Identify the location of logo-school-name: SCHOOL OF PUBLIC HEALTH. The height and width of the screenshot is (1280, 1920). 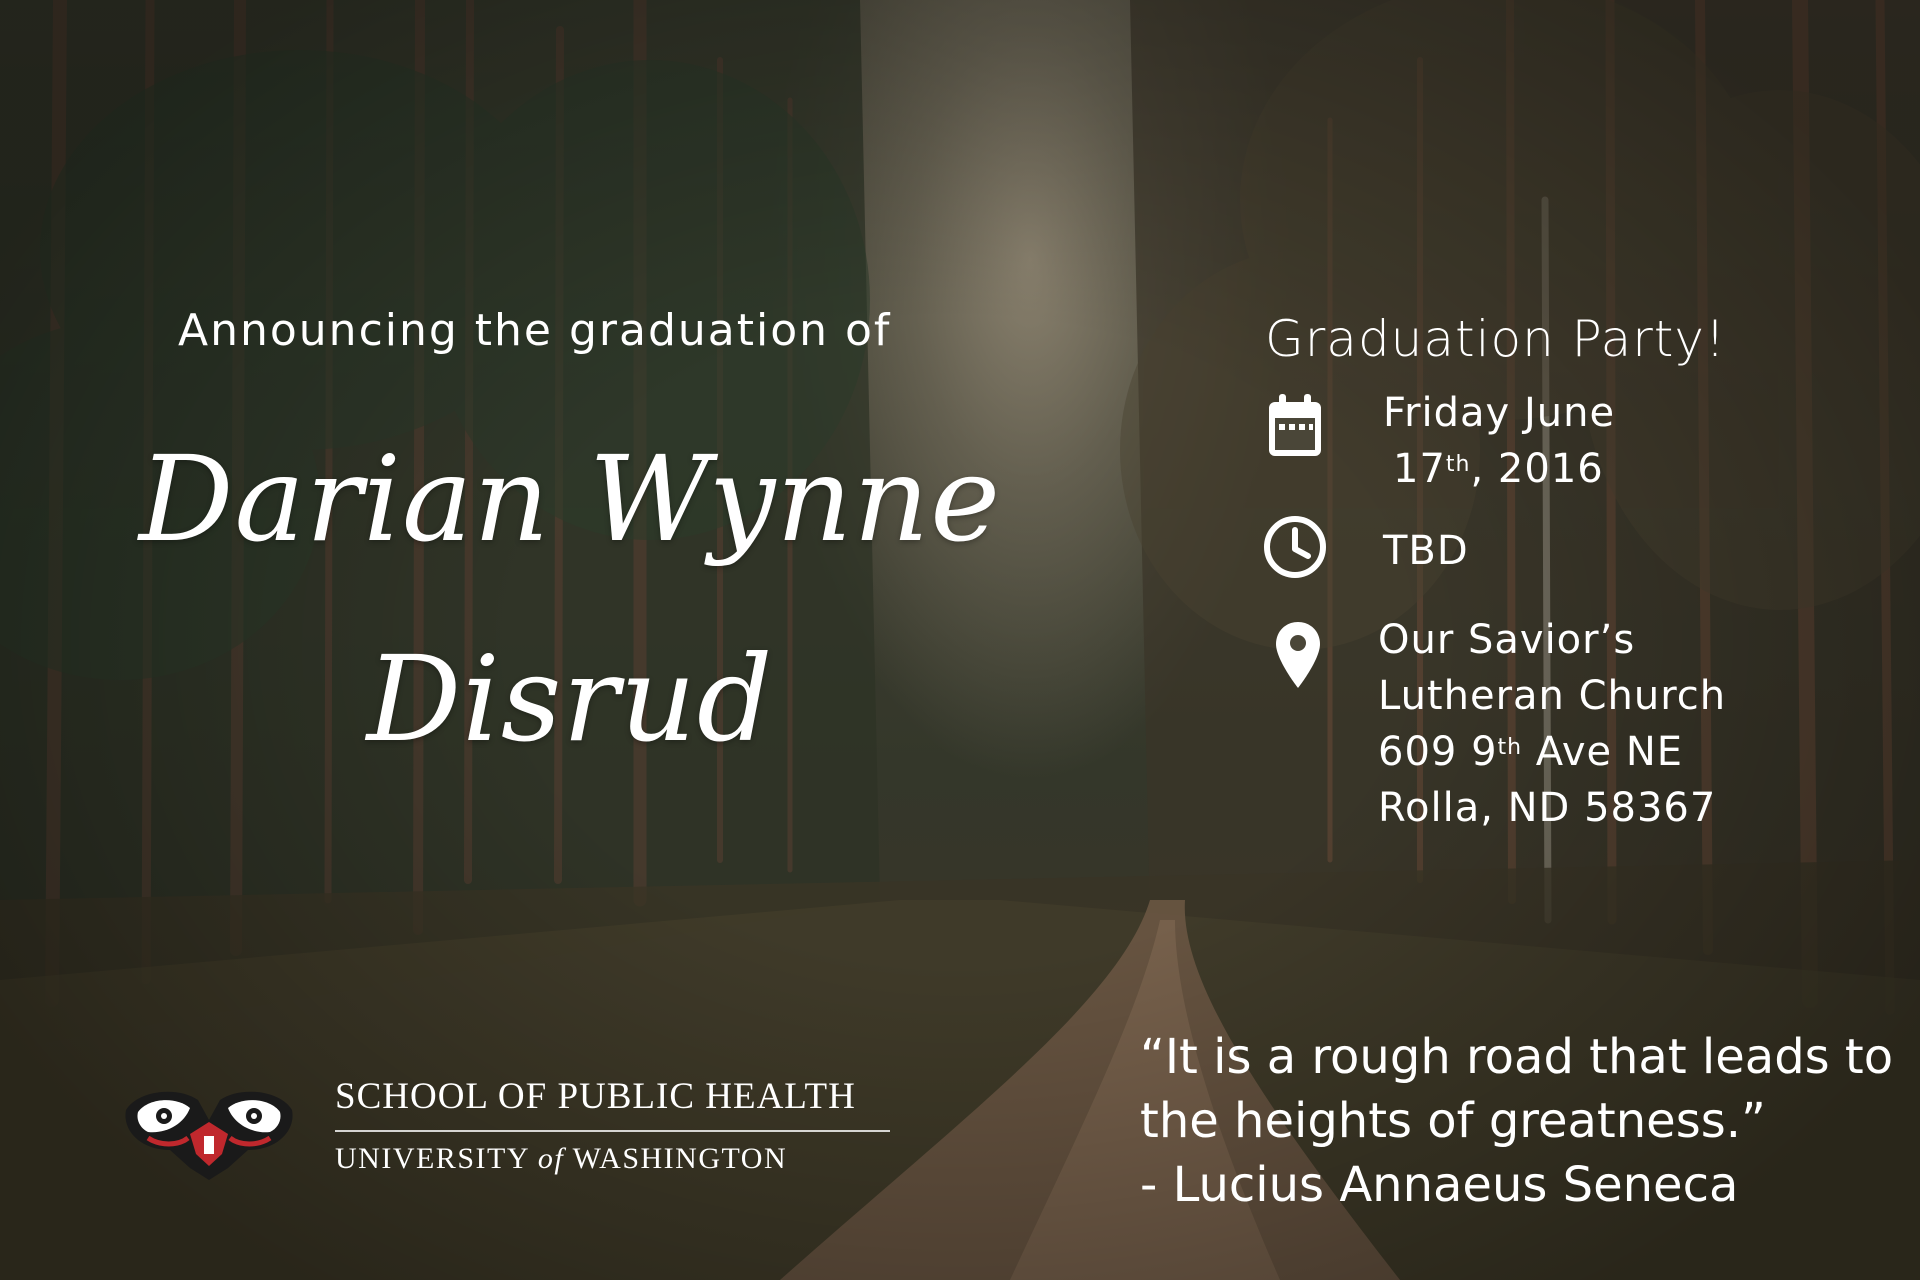
(595, 1096).